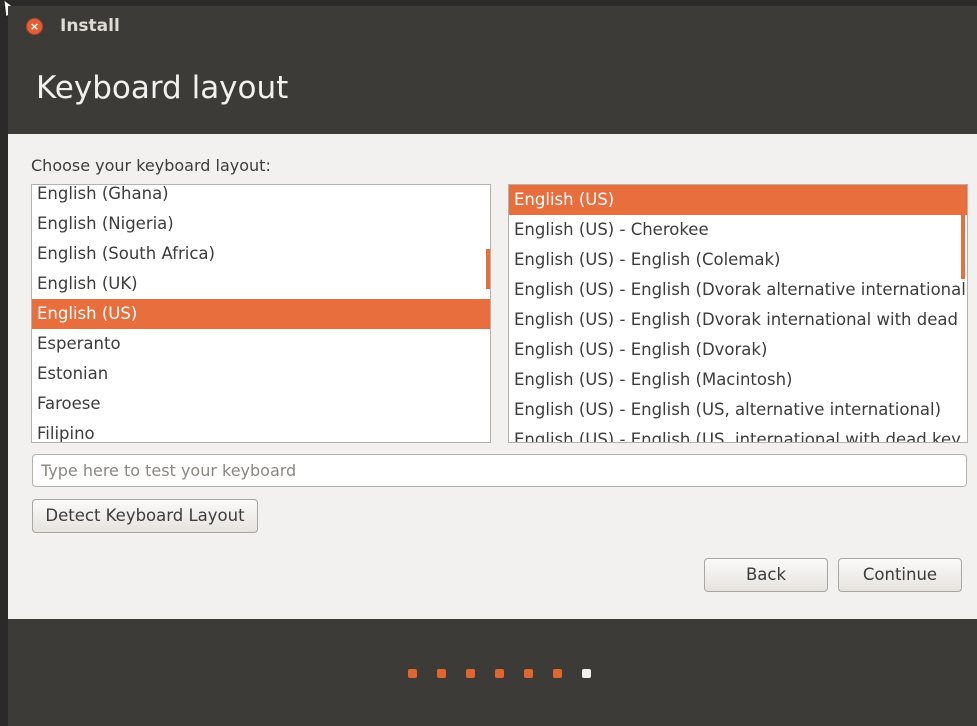 The height and width of the screenshot is (726, 977). Describe the element at coordinates (261, 404) in the screenshot. I see `list-item: Faroese` at that location.